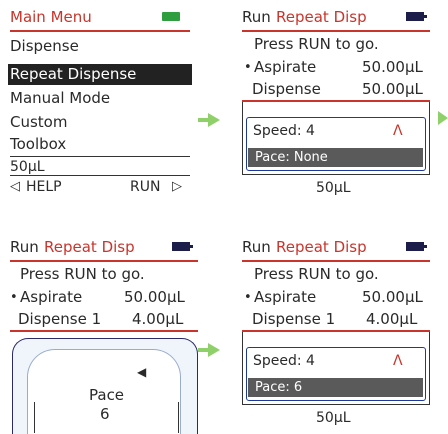 This screenshot has height=434, width=448. What do you see at coordinates (38, 144) in the screenshot?
I see `menu-item-toolbox: Toolbox` at bounding box center [38, 144].